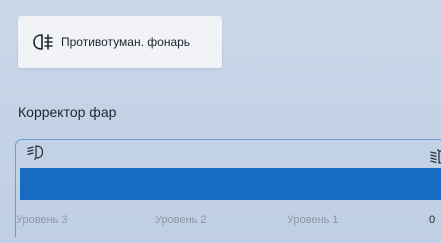  Describe the element at coordinates (432, 220) in the screenshot. I see `level-0-label: 0` at that location.